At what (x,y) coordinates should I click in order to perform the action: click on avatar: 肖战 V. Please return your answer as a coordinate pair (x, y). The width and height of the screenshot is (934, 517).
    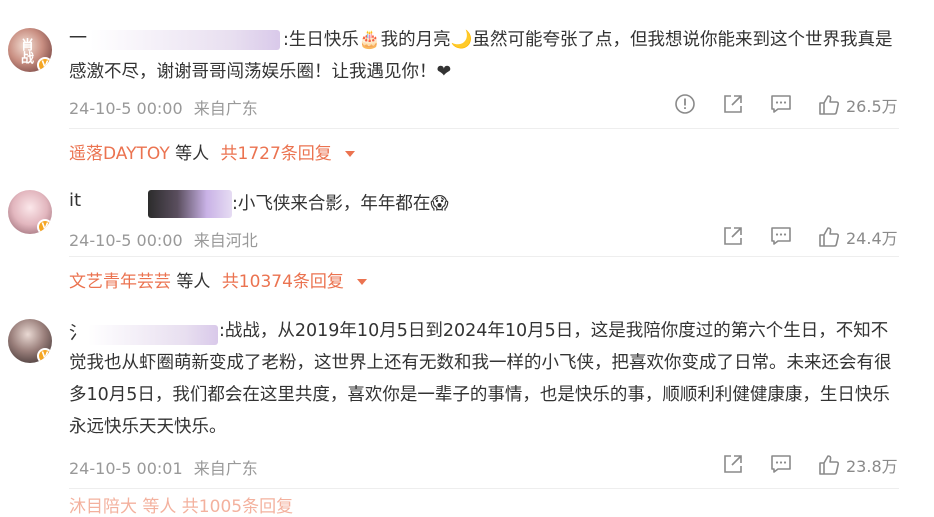
    Looking at the image, I should click on (30, 50).